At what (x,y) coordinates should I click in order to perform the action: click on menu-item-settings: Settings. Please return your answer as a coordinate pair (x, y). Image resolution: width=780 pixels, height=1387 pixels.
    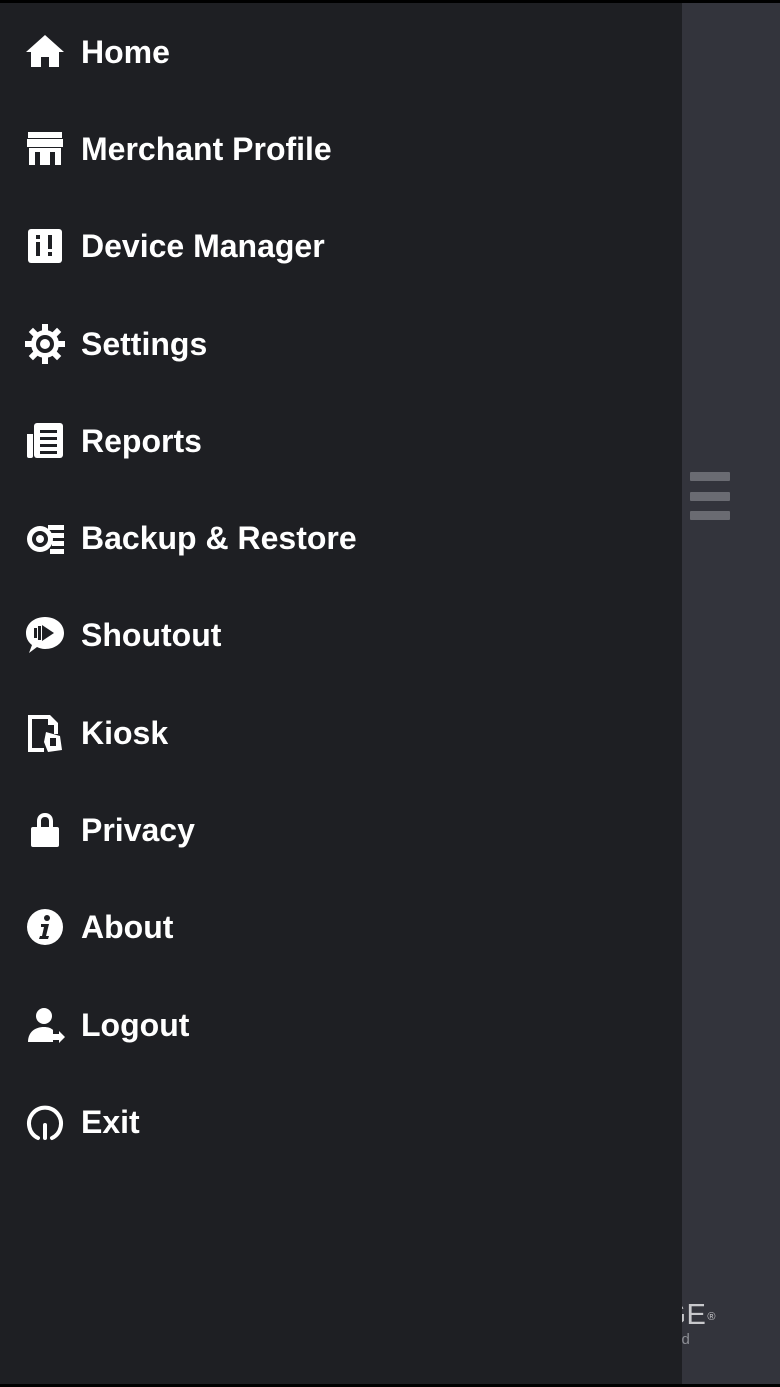
    Looking at the image, I should click on (341, 343).